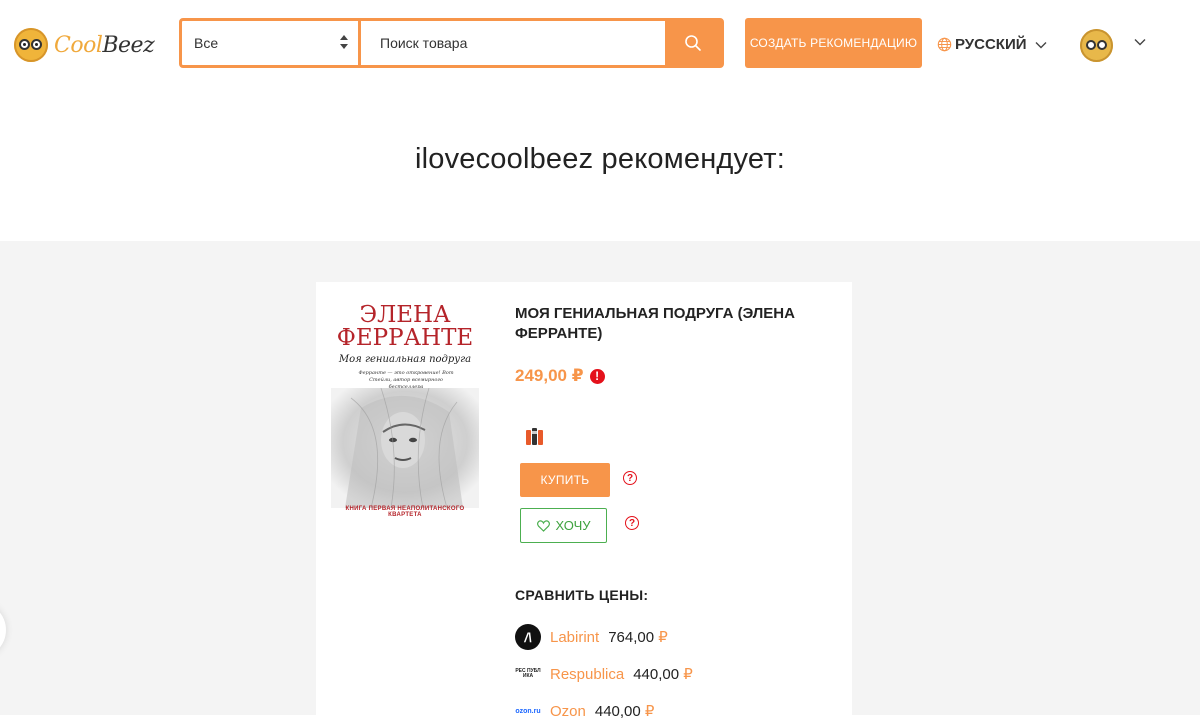 The height and width of the screenshot is (724, 1200). What do you see at coordinates (405, 448) in the screenshot?
I see `cover-photo-image` at bounding box center [405, 448].